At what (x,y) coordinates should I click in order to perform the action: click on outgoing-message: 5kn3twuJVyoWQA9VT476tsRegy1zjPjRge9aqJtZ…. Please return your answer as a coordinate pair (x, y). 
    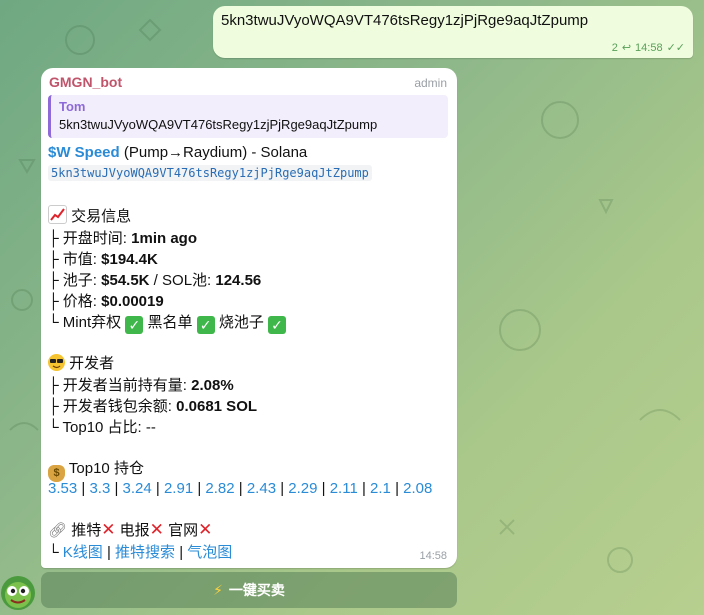
    Looking at the image, I should click on (453, 32).